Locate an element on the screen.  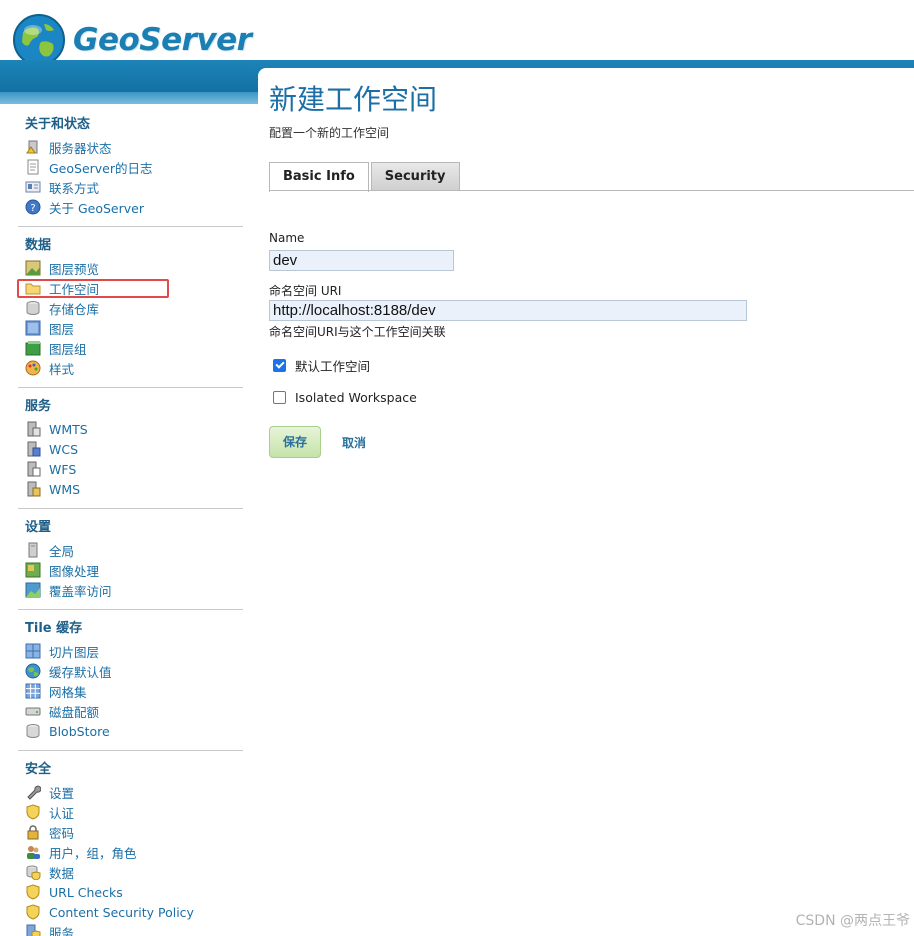
image-processing-icon is located at coordinates (33, 570).